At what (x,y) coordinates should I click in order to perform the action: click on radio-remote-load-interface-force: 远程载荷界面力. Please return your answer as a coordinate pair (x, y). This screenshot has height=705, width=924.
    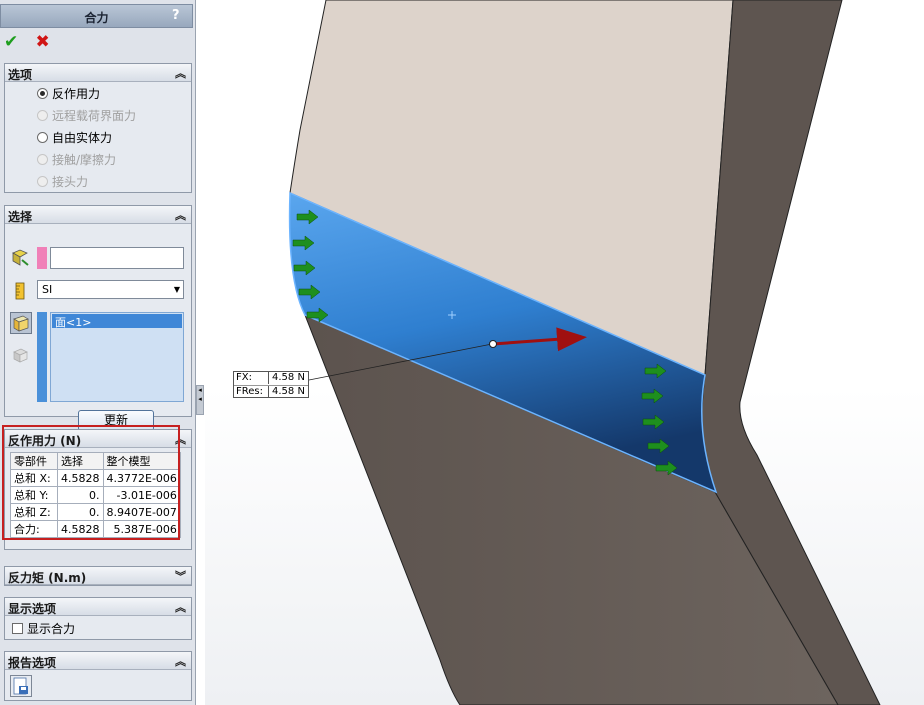
    Looking at the image, I should click on (86, 115).